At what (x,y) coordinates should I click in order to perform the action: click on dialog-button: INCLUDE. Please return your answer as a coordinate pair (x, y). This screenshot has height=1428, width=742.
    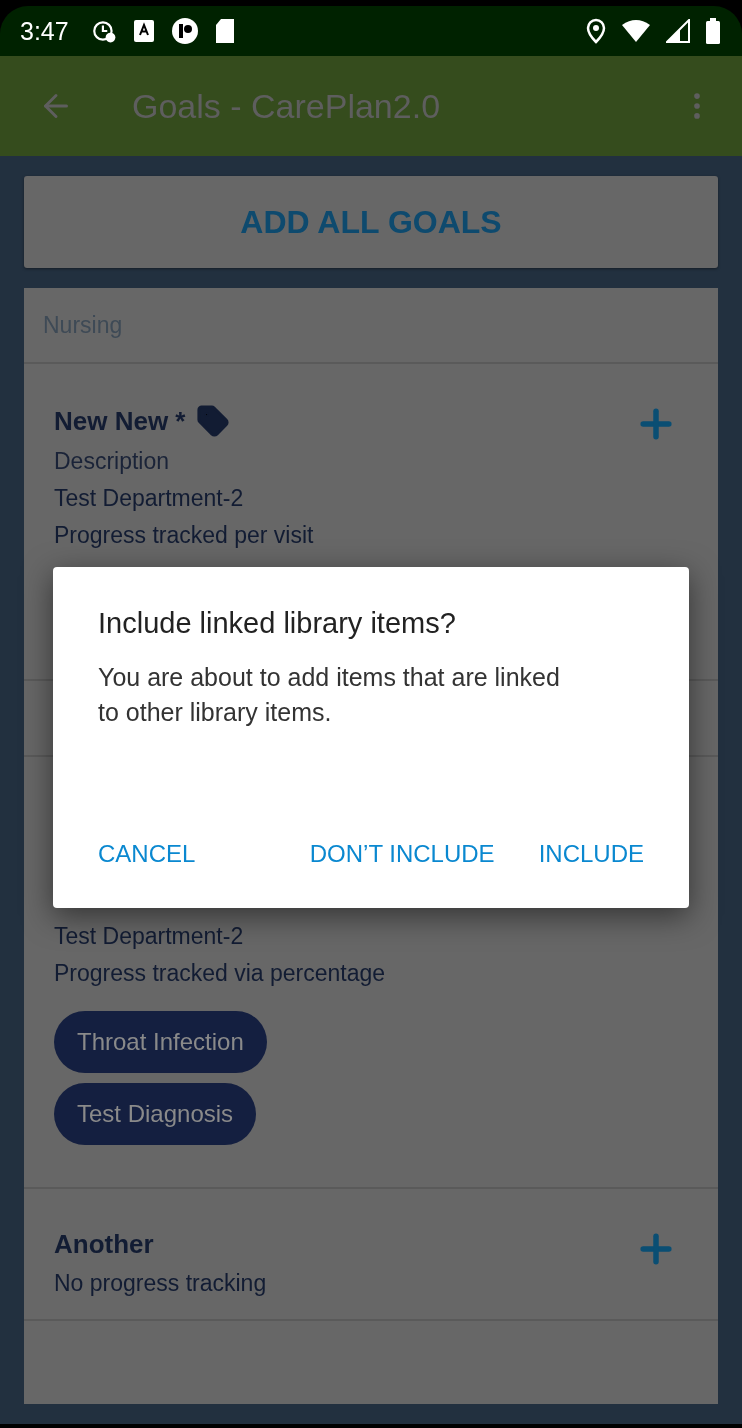
    Looking at the image, I should click on (591, 854).